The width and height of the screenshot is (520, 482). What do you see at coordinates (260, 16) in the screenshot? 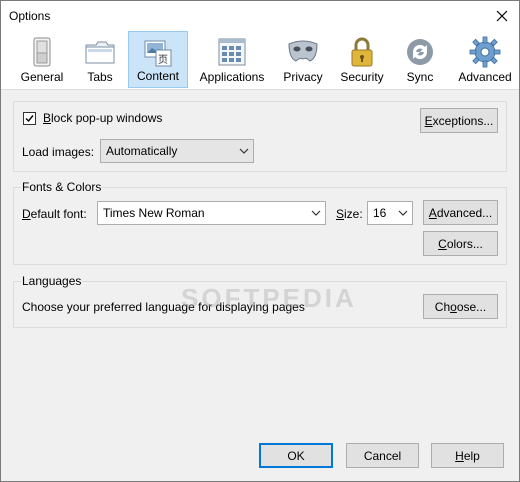
I see `title-bar: Options` at bounding box center [260, 16].